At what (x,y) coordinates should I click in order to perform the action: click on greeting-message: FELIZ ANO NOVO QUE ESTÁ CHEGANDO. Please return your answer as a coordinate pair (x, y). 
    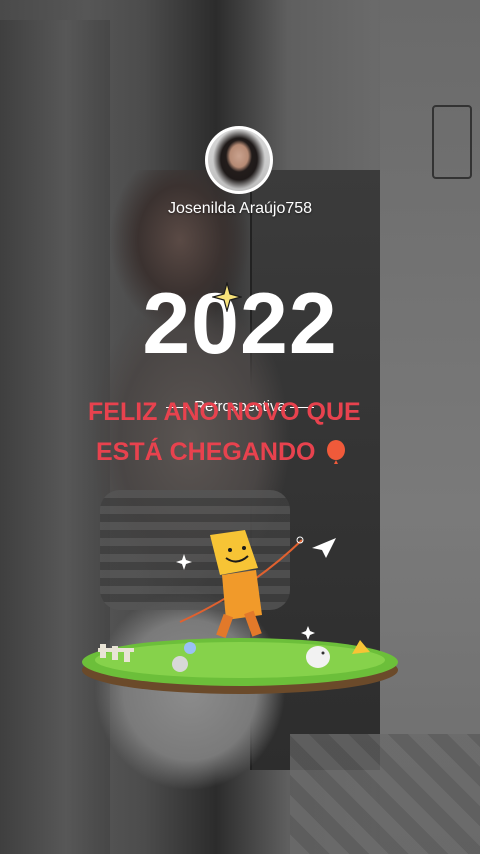
    Looking at the image, I should click on (240, 432).